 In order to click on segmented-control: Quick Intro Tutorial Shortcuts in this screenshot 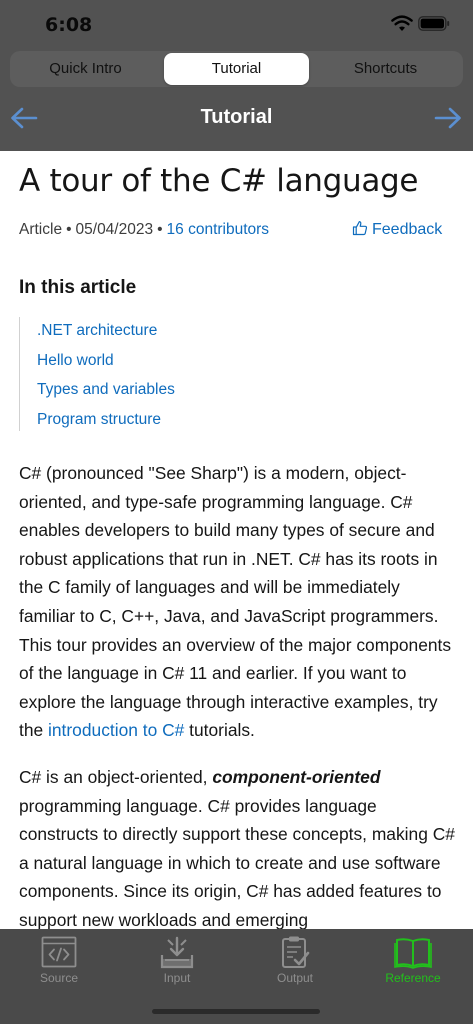, I will do `click(236, 69)`.